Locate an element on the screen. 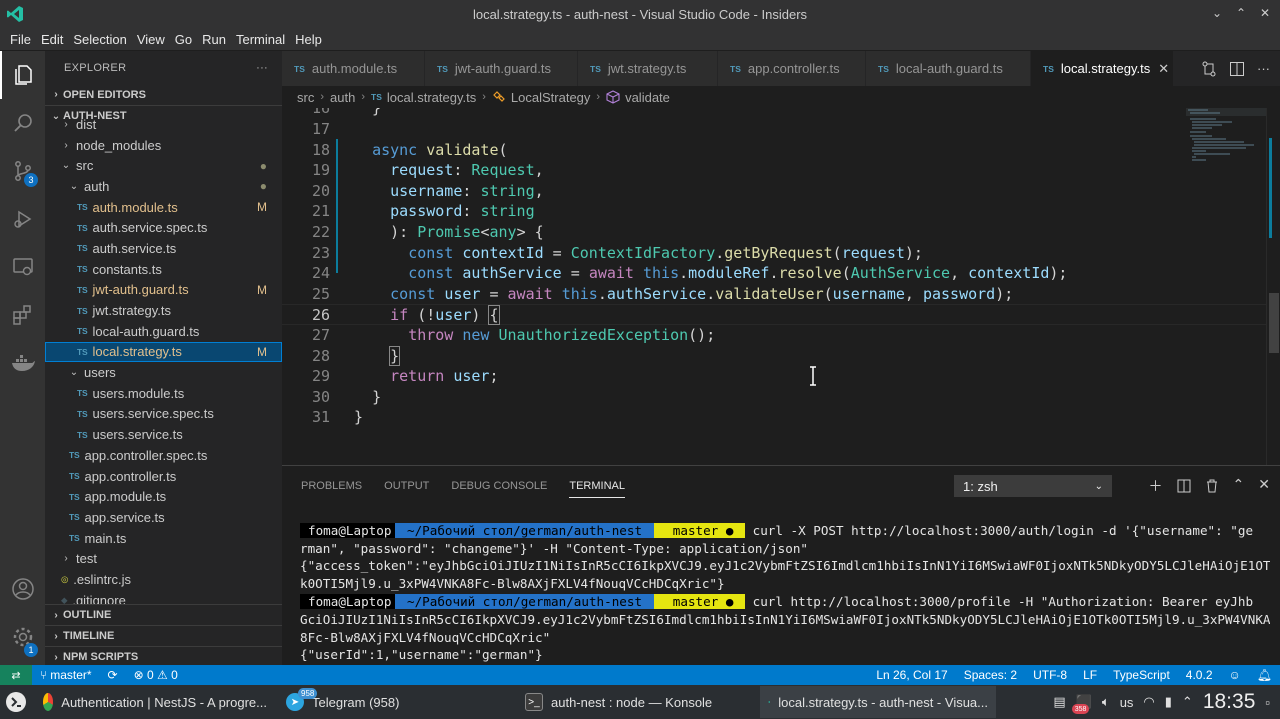 The width and height of the screenshot is (1280, 719). volume-icon: 🔈︎ is located at coordinates (1106, 702).